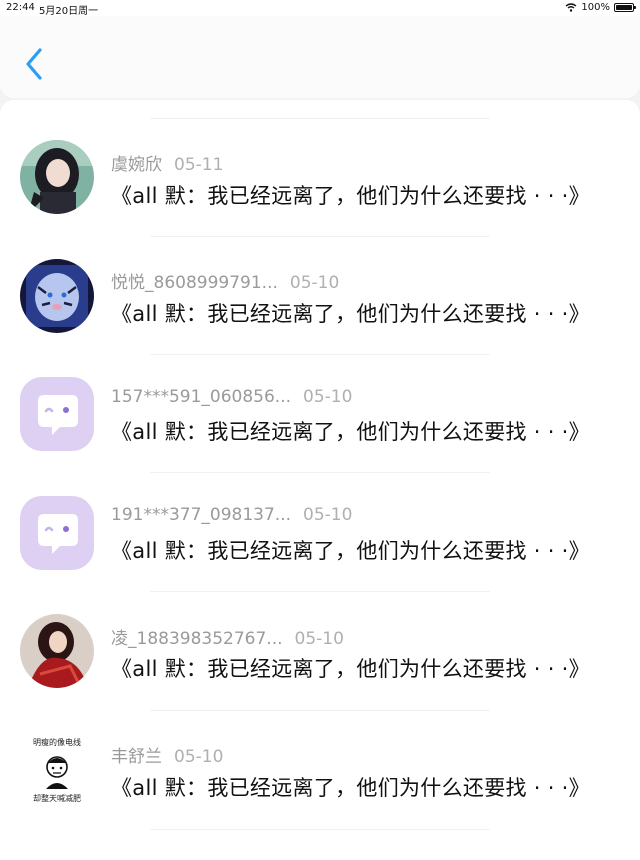 The image size is (640, 860). What do you see at coordinates (320, 57) in the screenshot?
I see `nav-bar` at bounding box center [320, 57].